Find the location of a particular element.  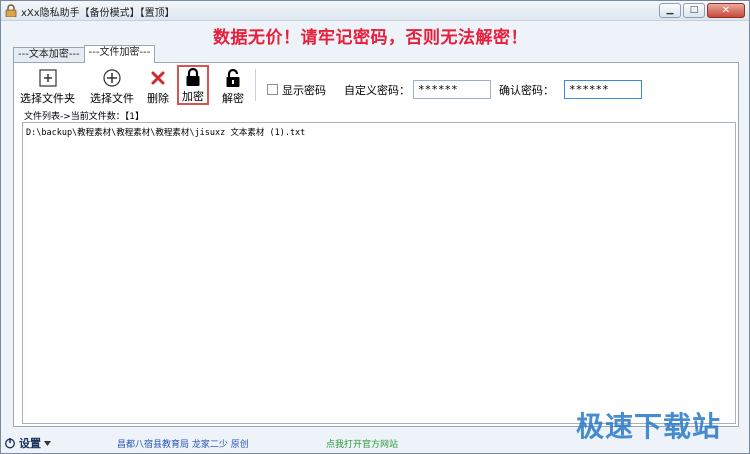

title-bar: xXx隐私助手【备份模式】【置顶】 ▁ □ ✕ is located at coordinates (375, 11).